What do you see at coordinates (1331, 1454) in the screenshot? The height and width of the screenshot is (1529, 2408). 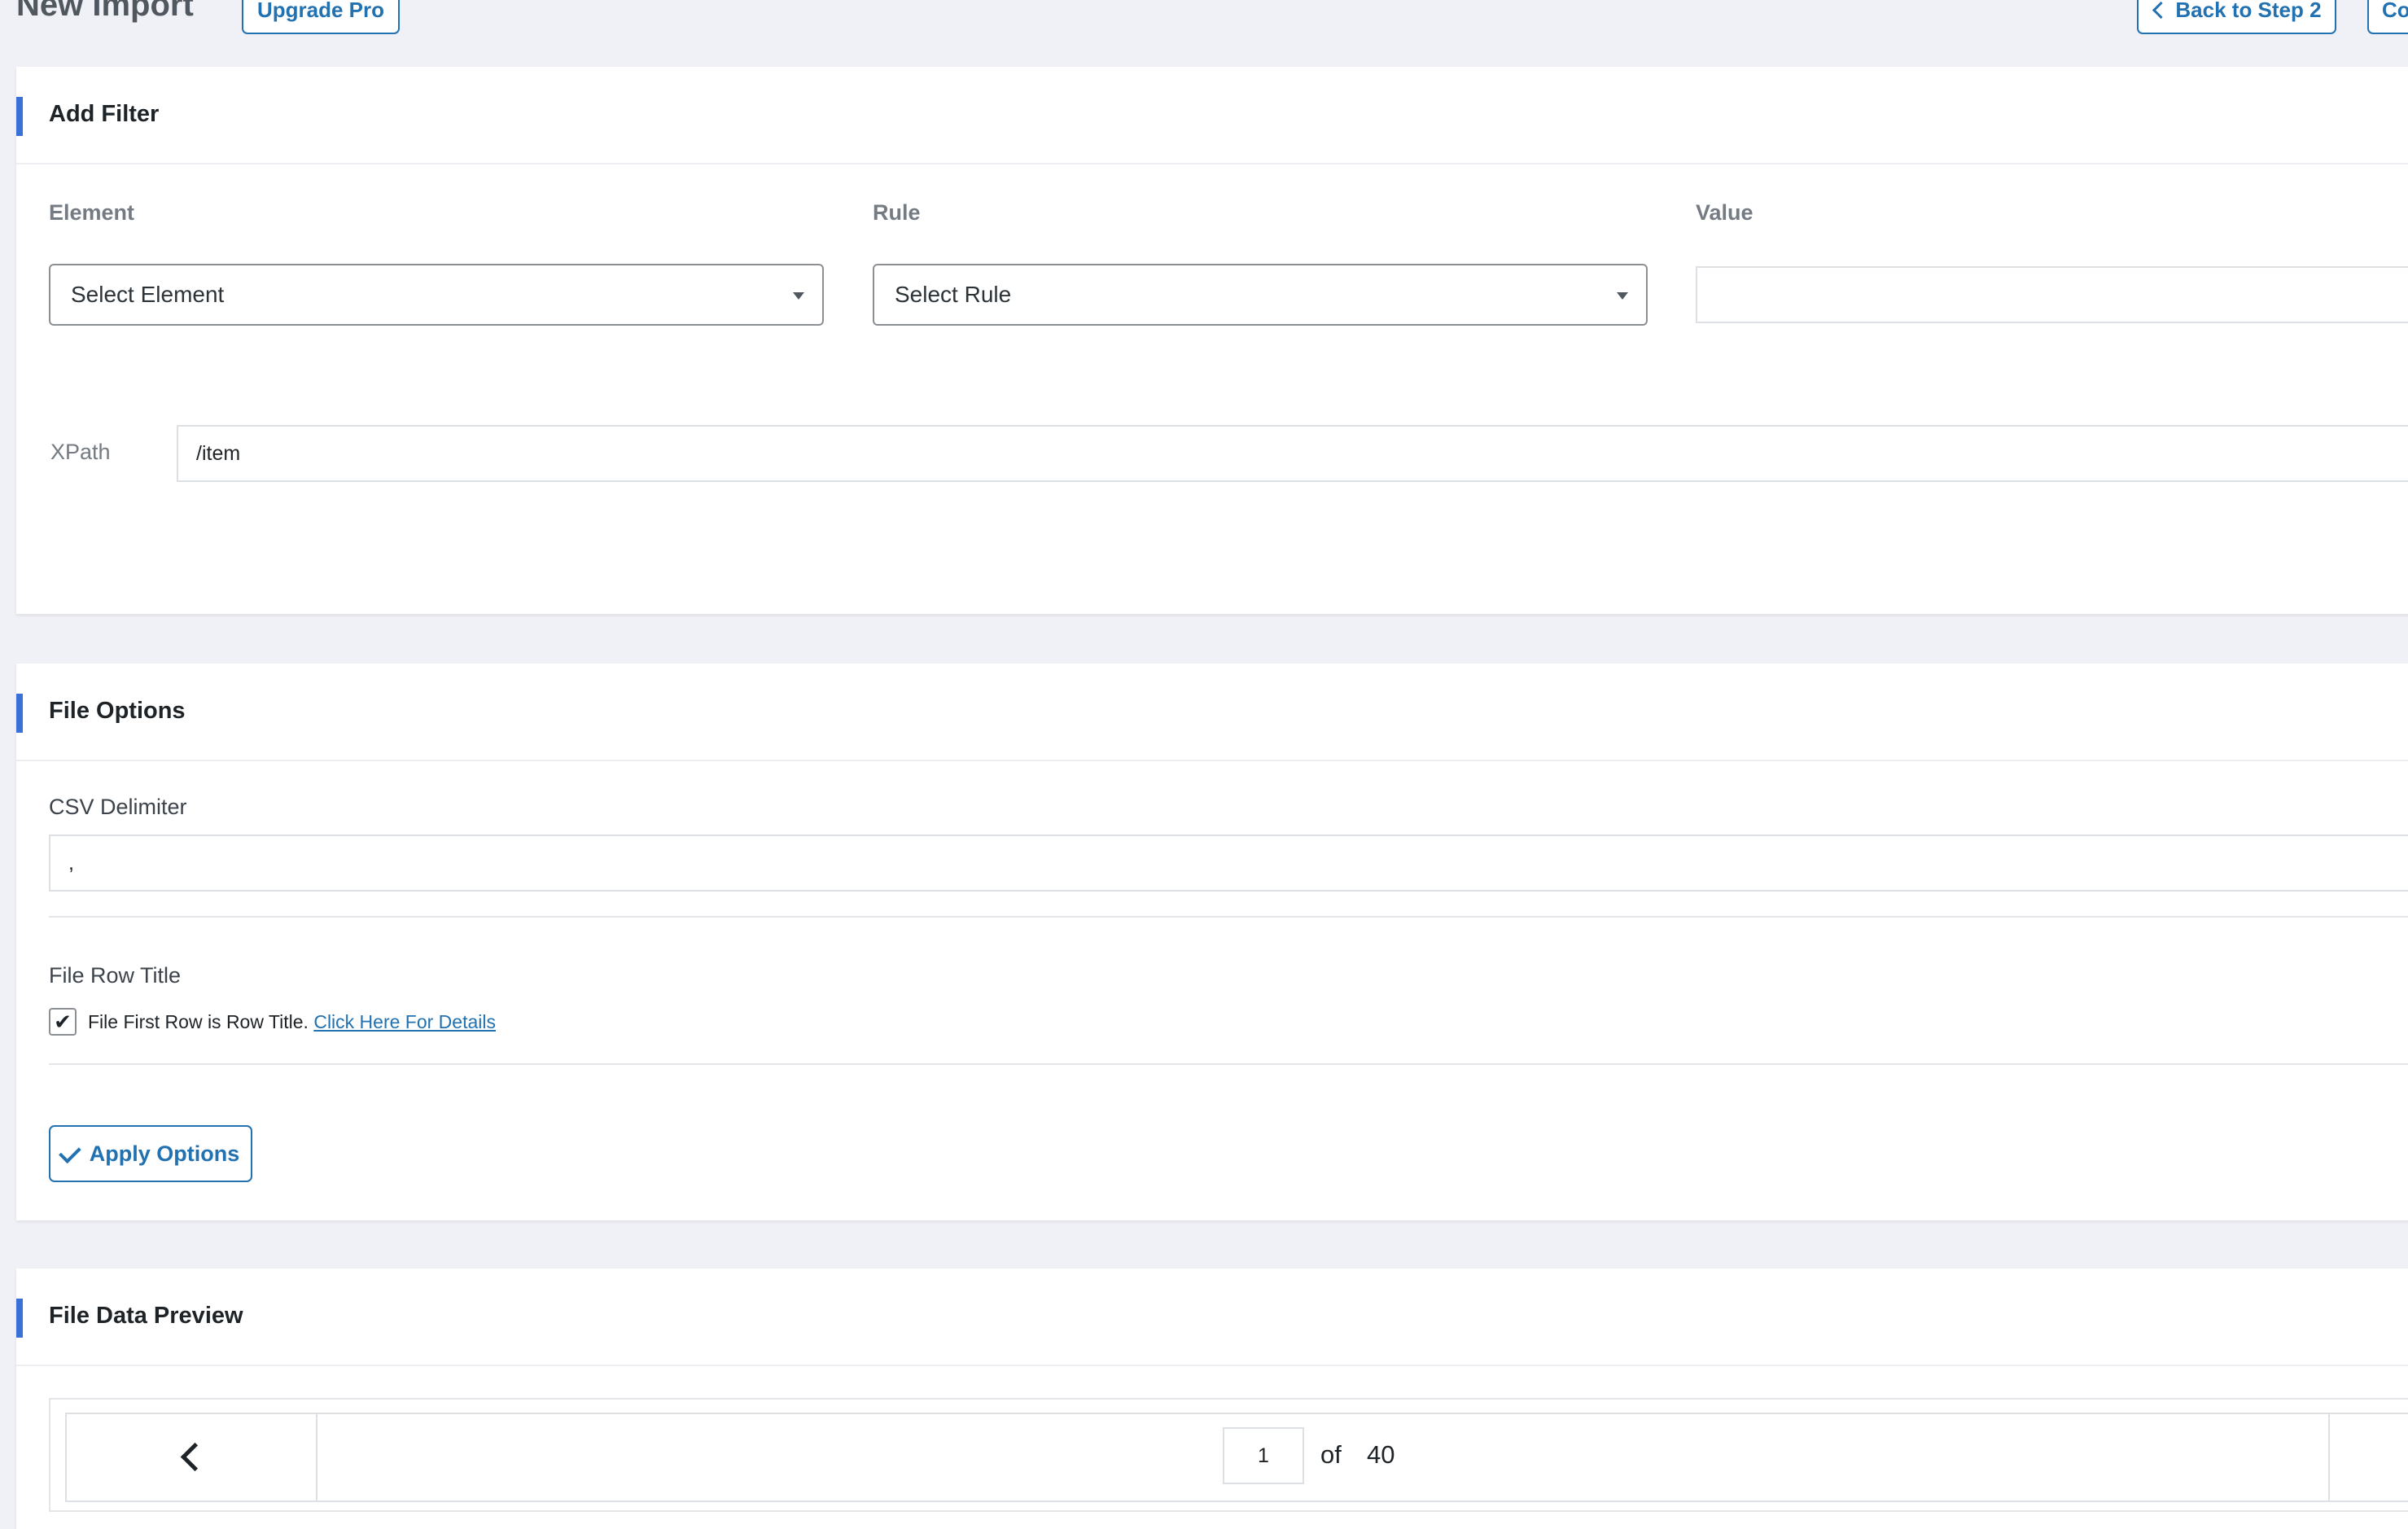 I see `page-of-label: of` at bounding box center [1331, 1454].